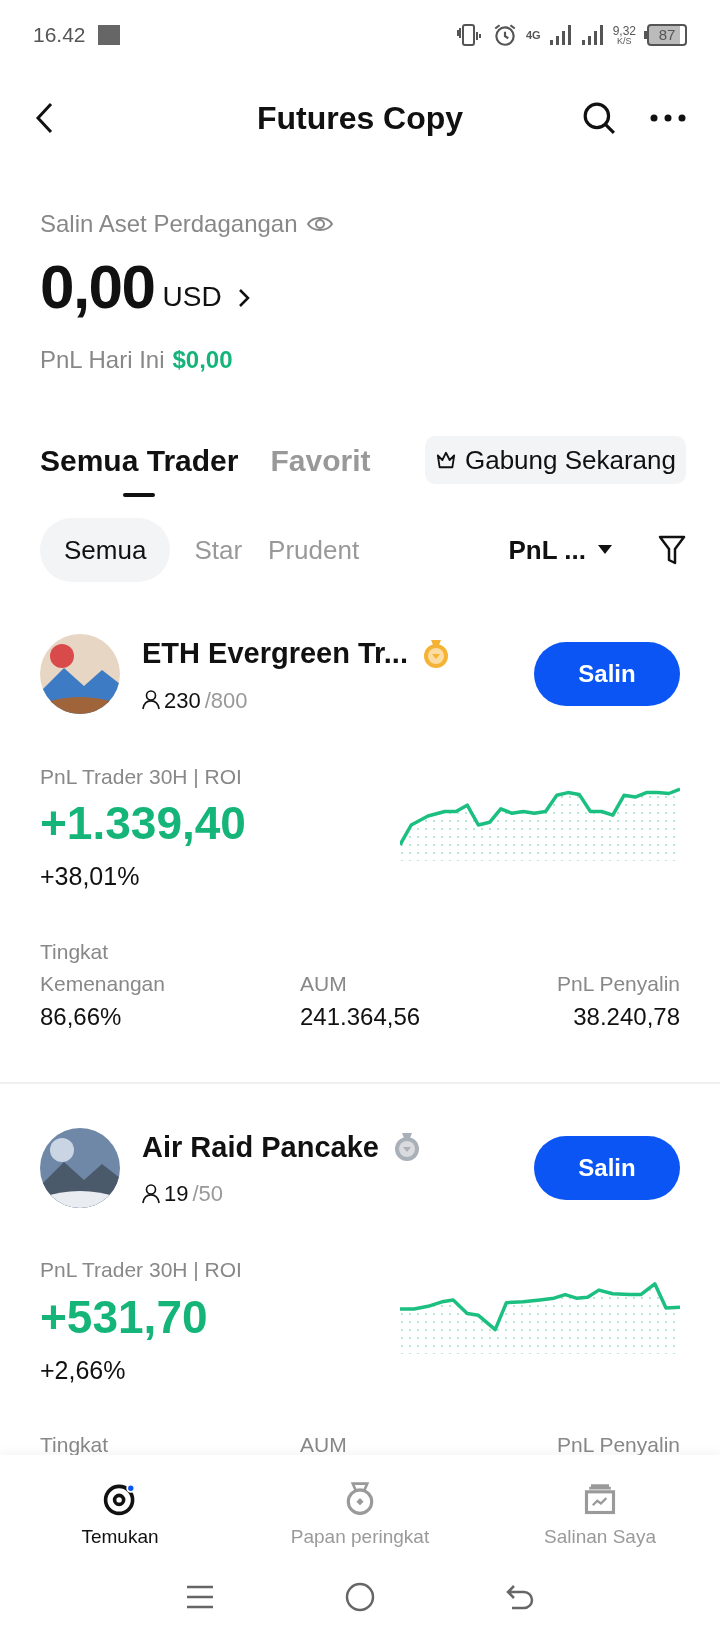 The height and width of the screenshot is (1640, 720). I want to click on pnl-today-value: $0,00, so click(202, 360).